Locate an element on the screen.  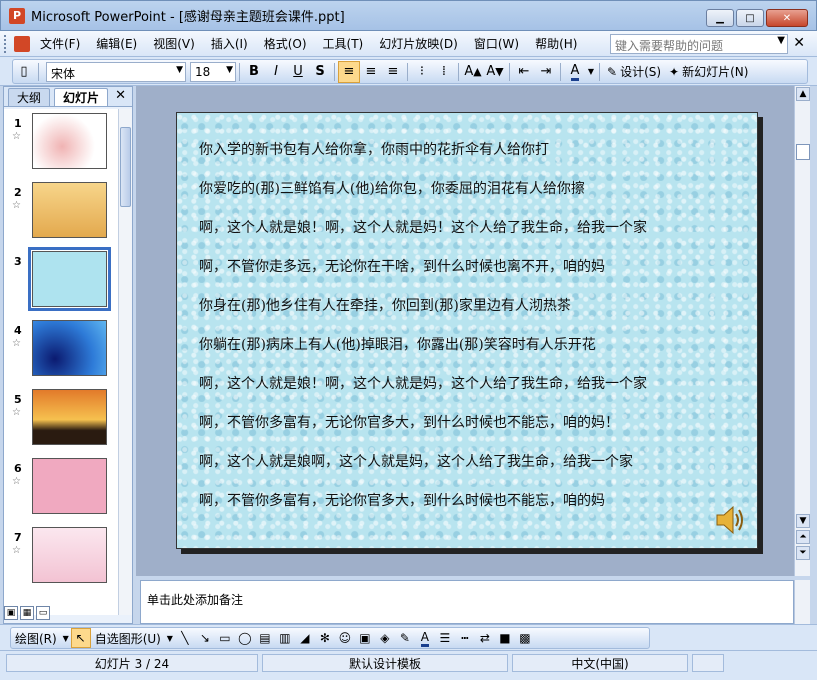
menu-insert: 插入(I) is located at coordinates (229, 43).